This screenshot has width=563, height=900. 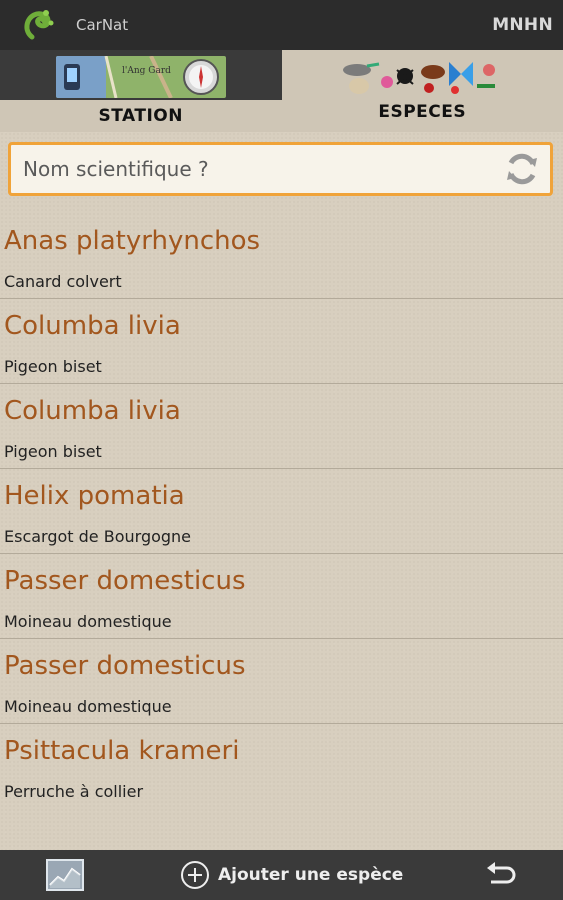 I want to click on tab-station: l'Ang Gard STATION, so click(x=141, y=91).